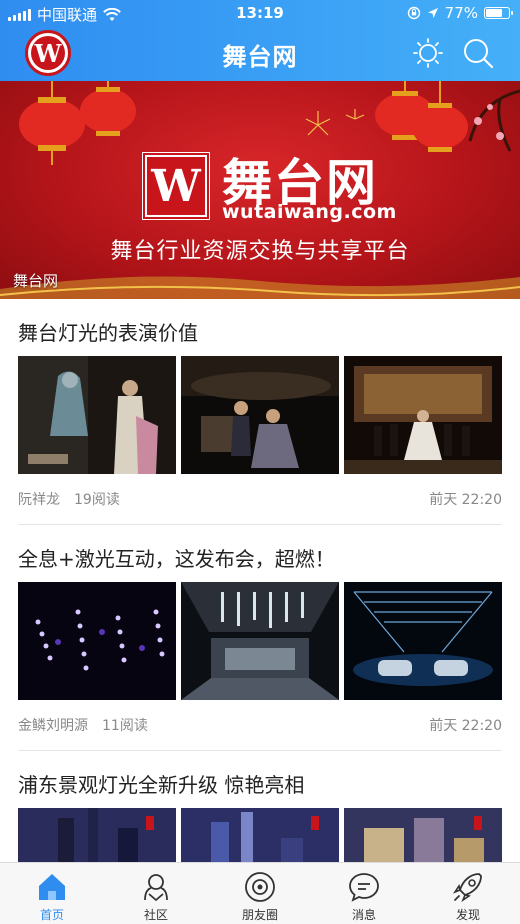 Image resolution: width=520 pixels, height=924 pixels. I want to click on tab-label: 消息, so click(363, 915).